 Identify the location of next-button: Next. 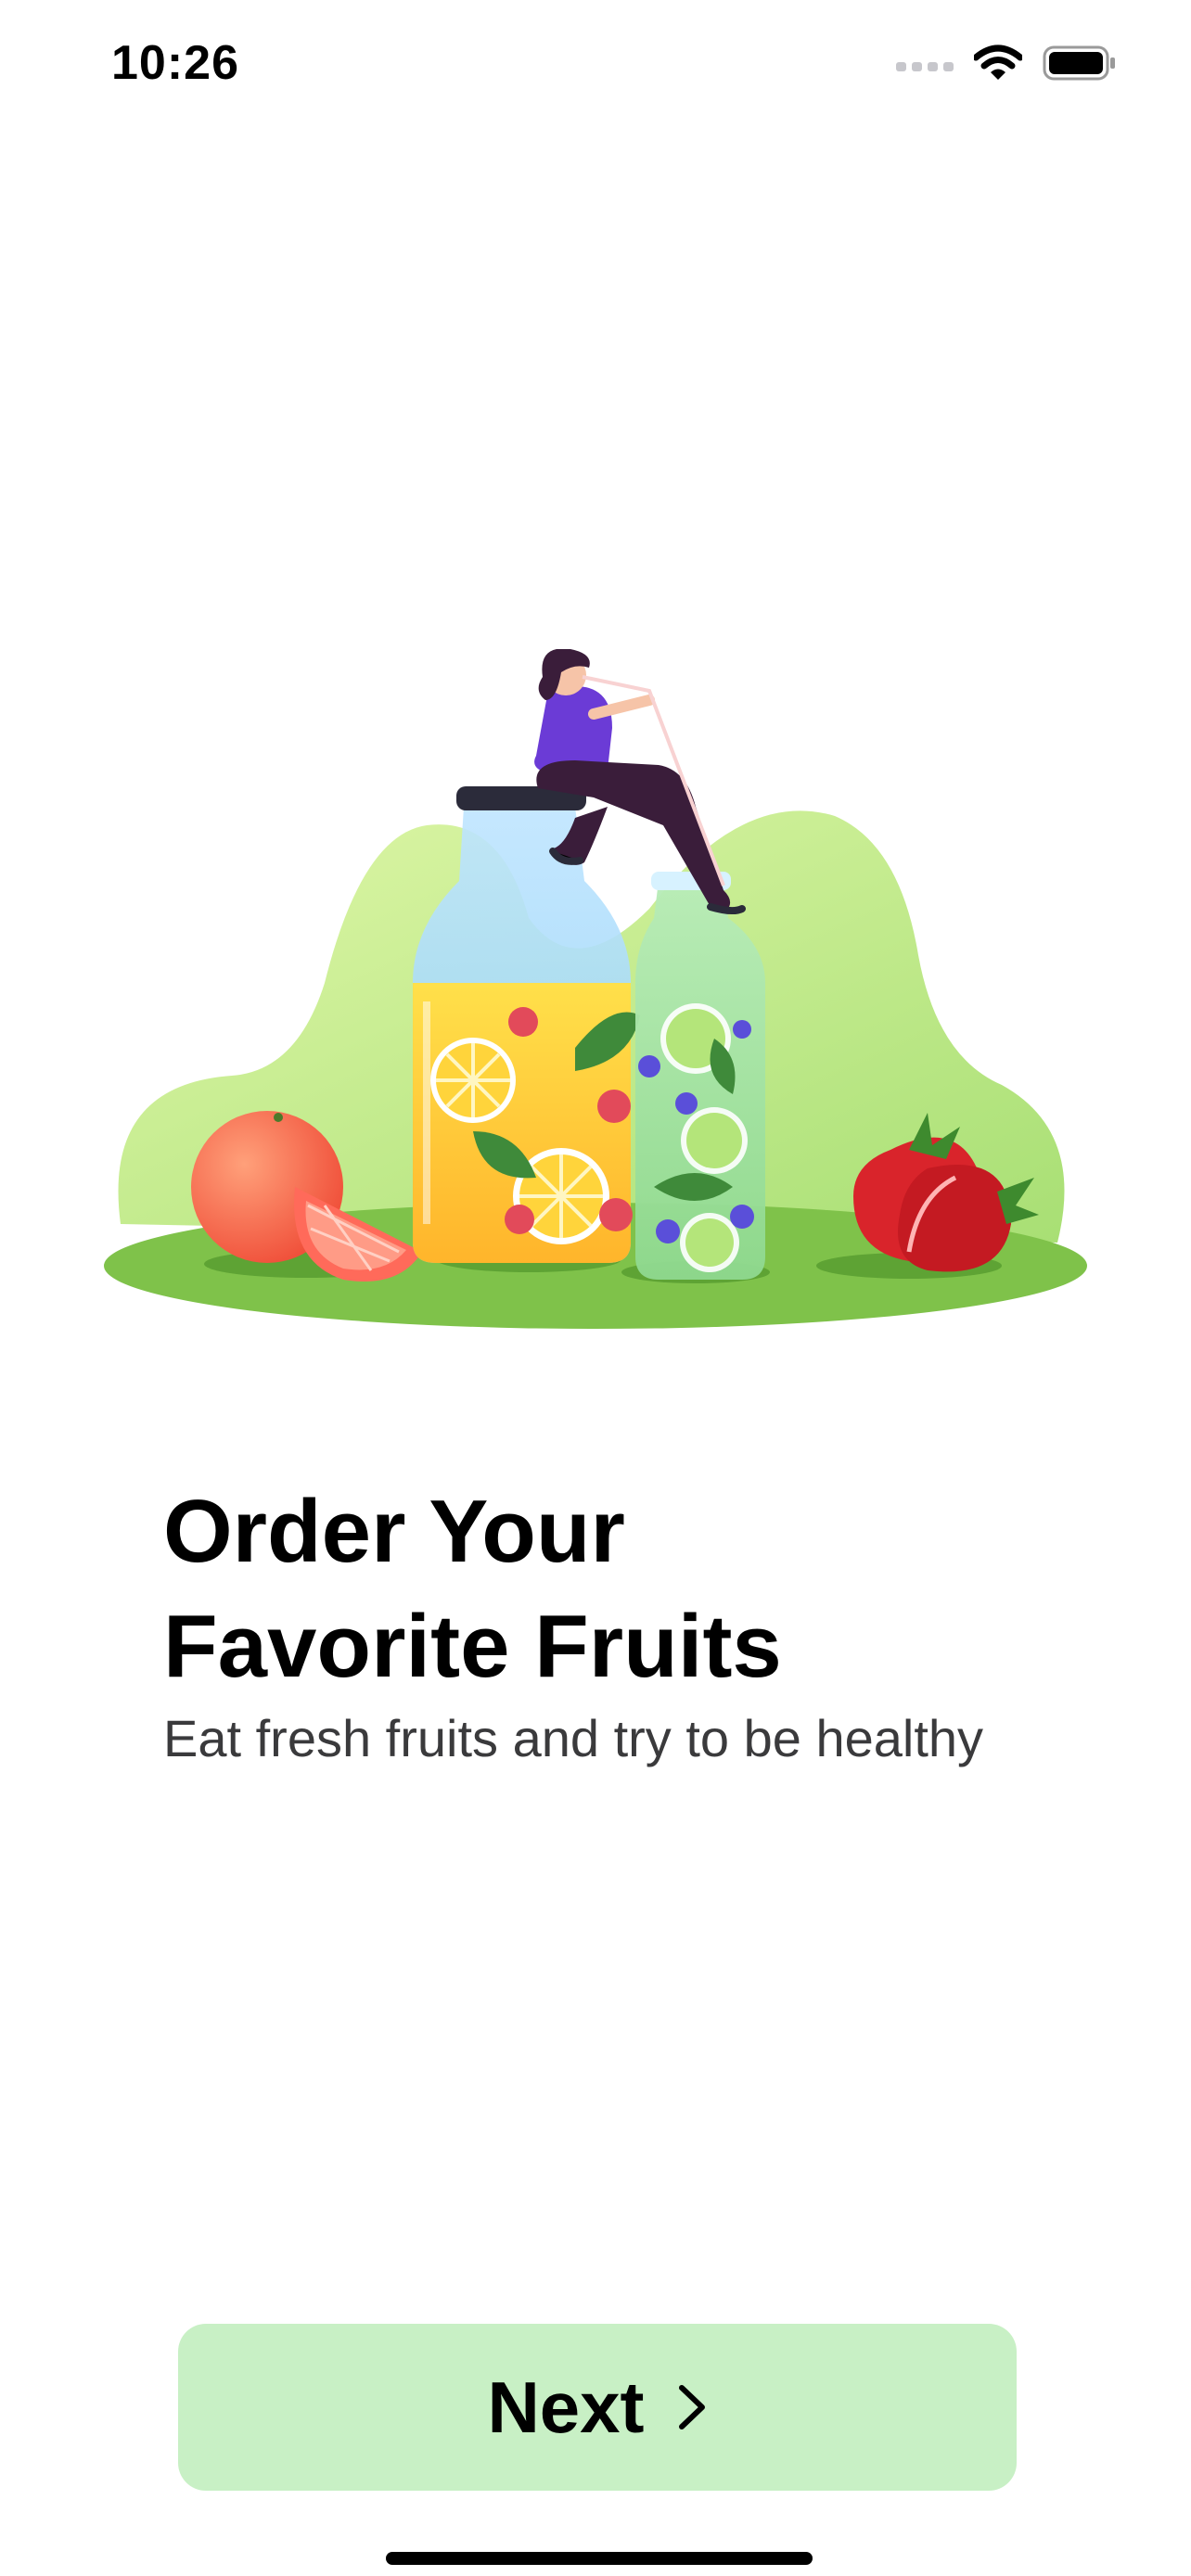
(597, 2407).